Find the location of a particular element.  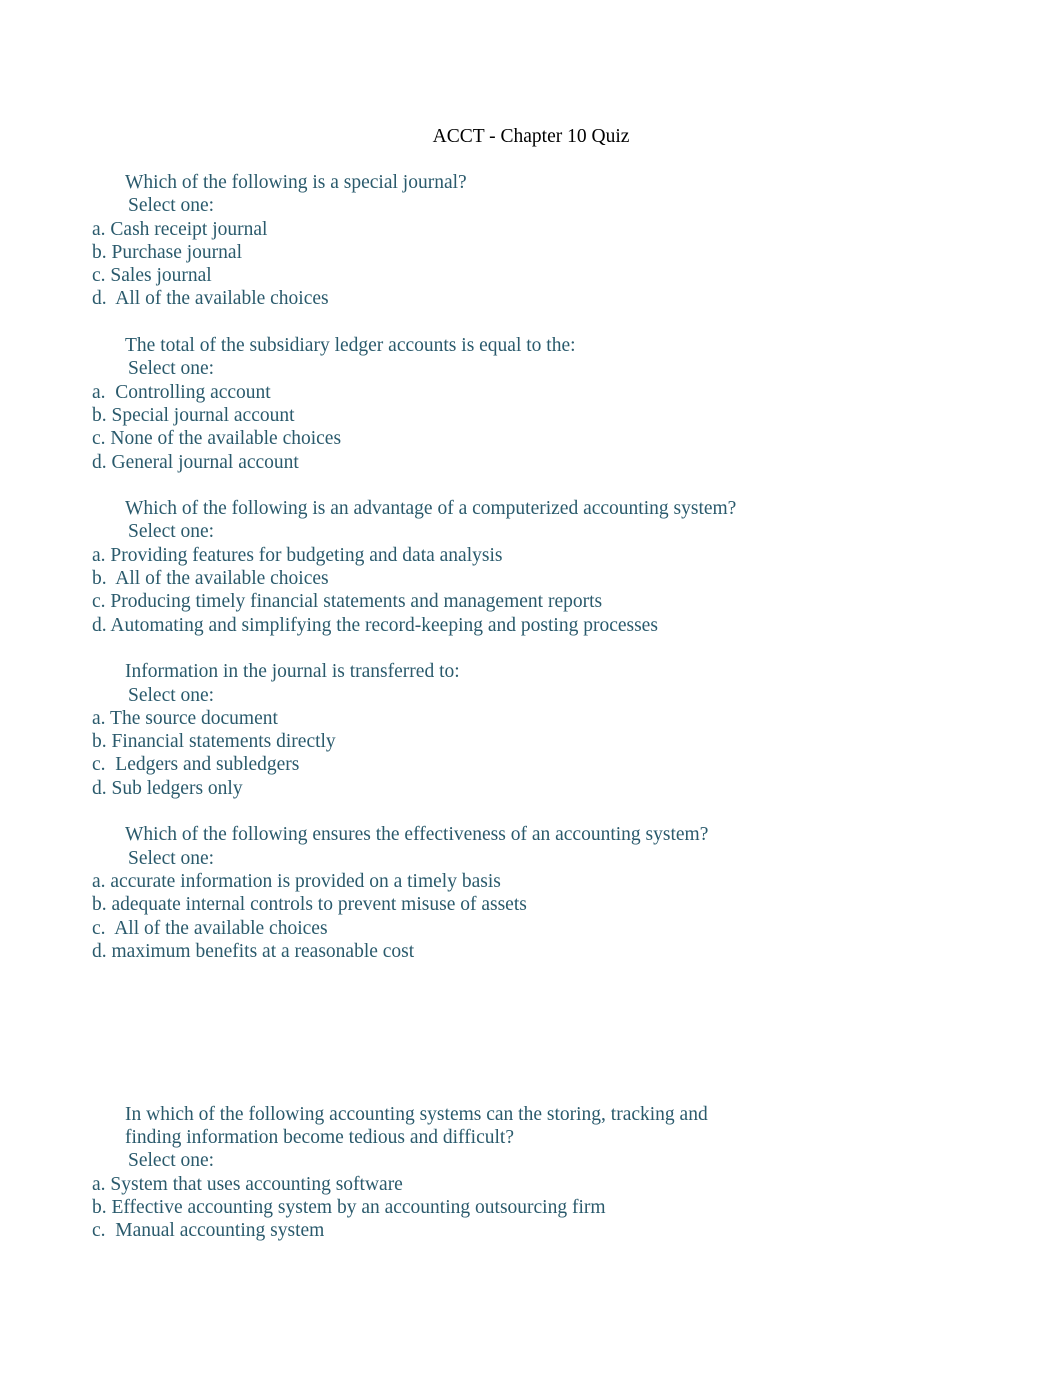

answer-option-a: a. Cash receipt journal is located at coordinates (577, 229).